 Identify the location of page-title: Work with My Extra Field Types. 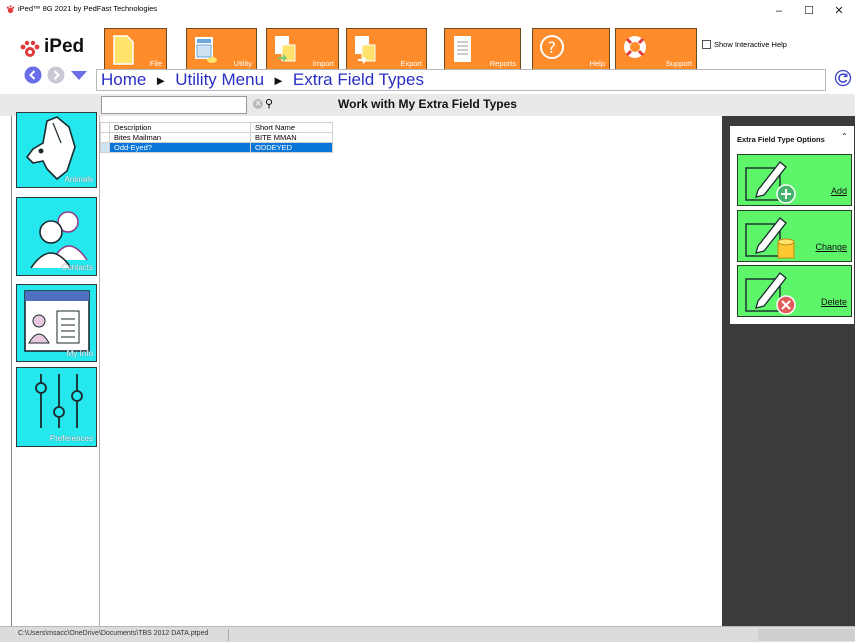
(427, 104).